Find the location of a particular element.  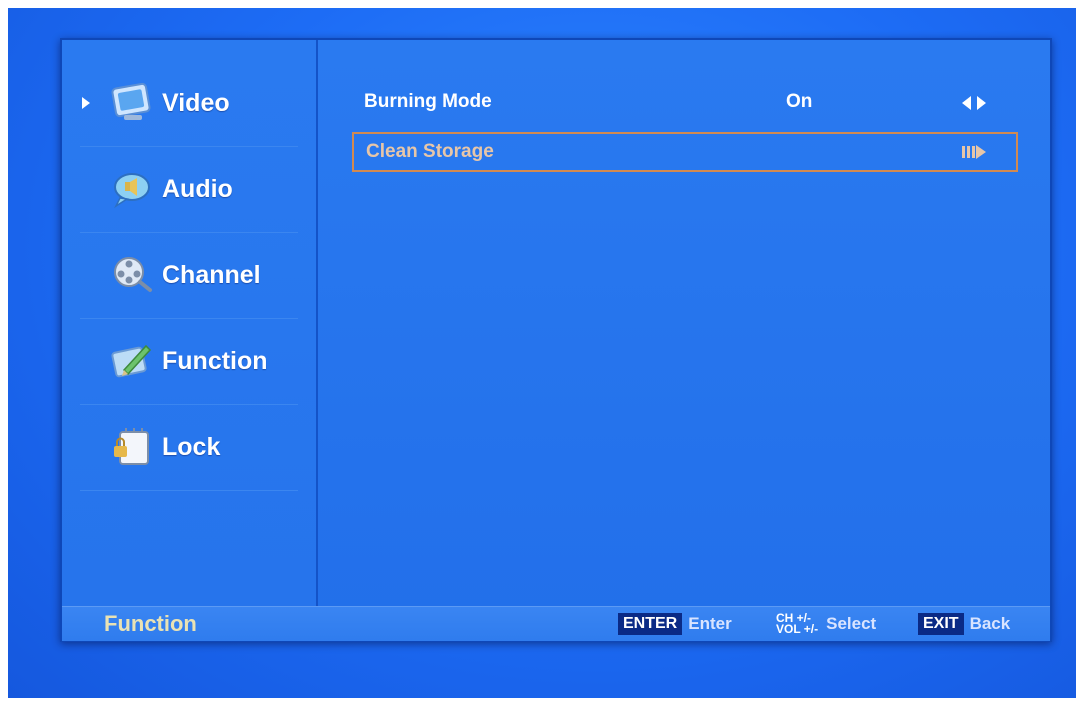

channel-icon is located at coordinates (133, 274).